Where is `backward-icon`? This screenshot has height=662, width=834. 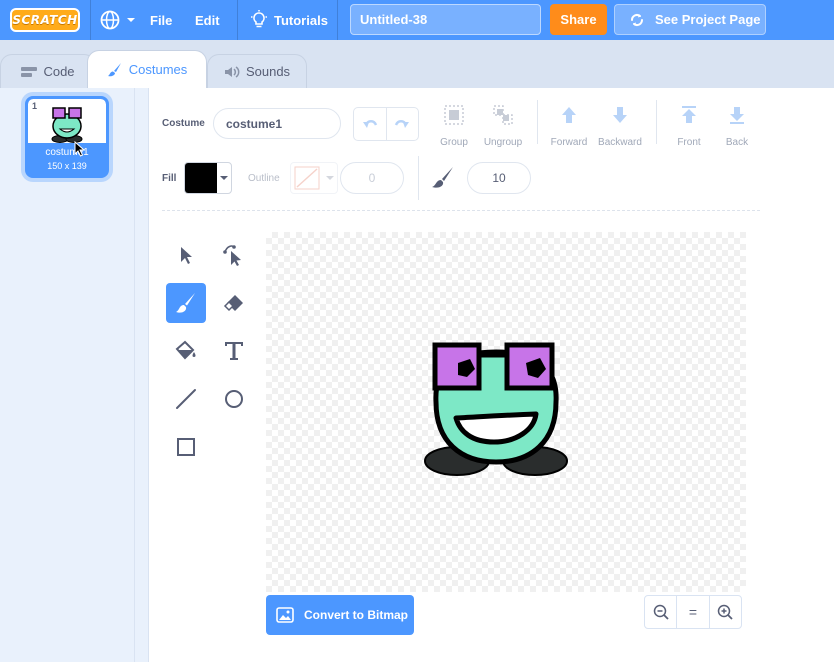 backward-icon is located at coordinates (620, 115).